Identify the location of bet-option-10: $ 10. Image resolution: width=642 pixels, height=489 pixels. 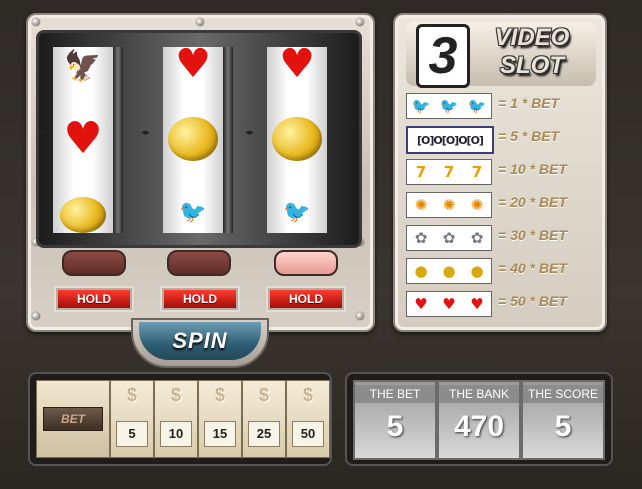
(176, 419).